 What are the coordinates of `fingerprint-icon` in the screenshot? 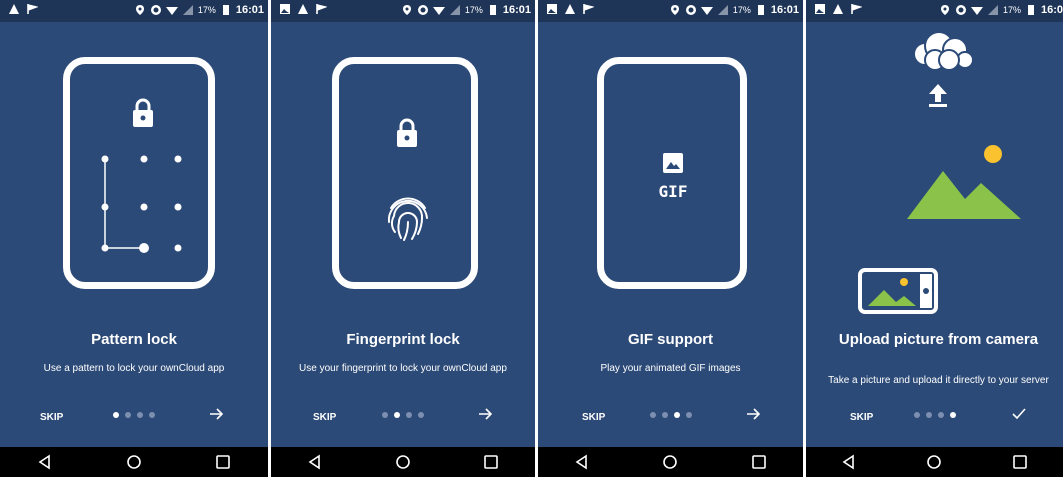 It's located at (407, 219).